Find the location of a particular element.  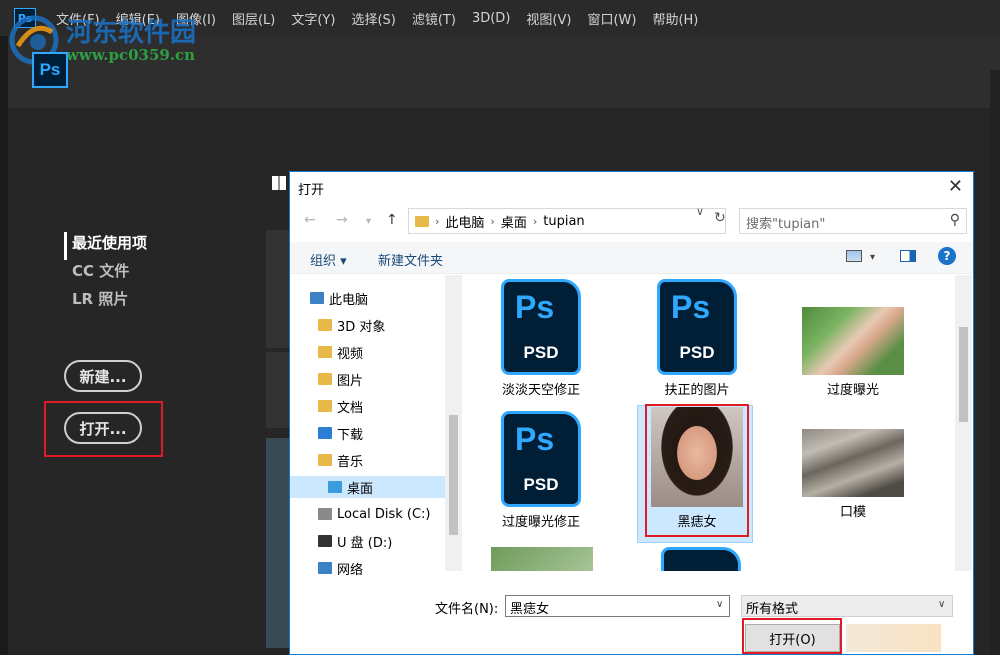

dialog-title: 打开 is located at coordinates (311, 190).